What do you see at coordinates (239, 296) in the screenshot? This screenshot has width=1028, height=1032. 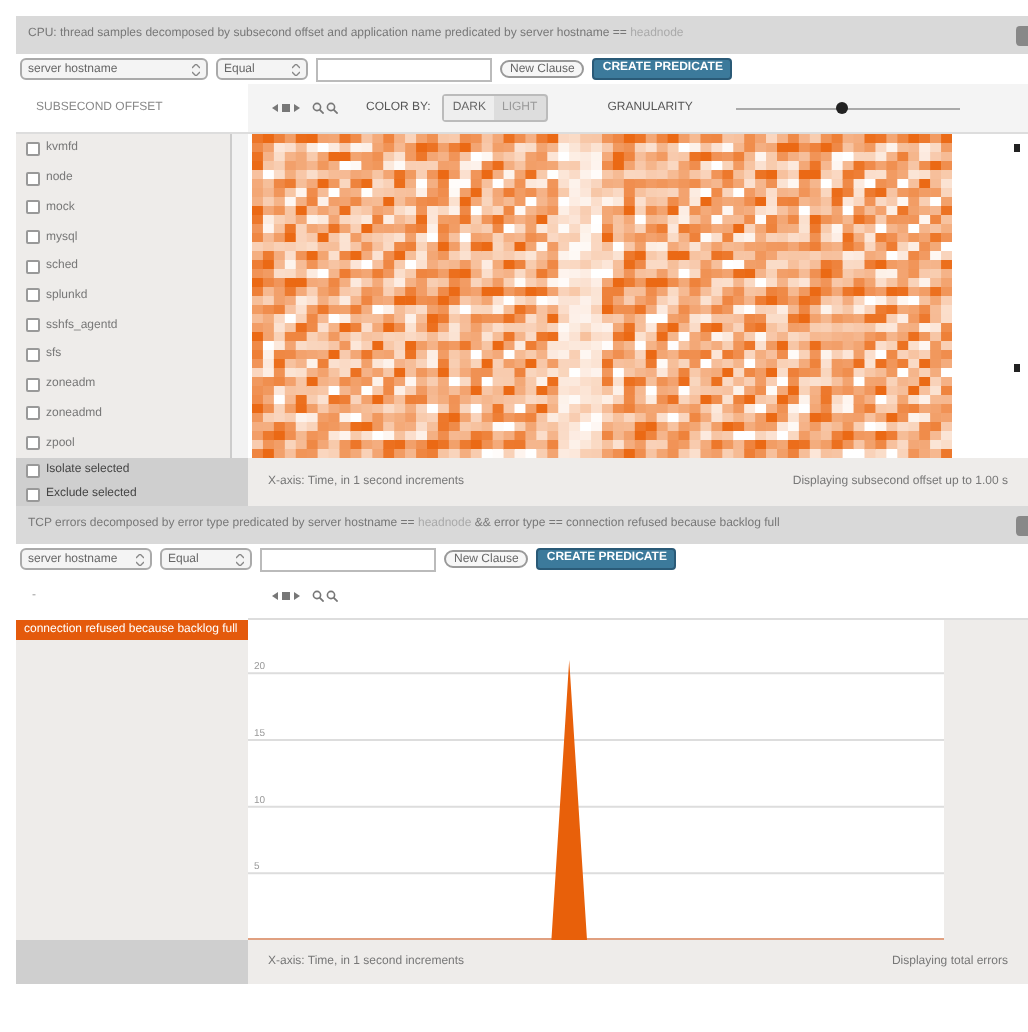 I see `scrollbar` at bounding box center [239, 296].